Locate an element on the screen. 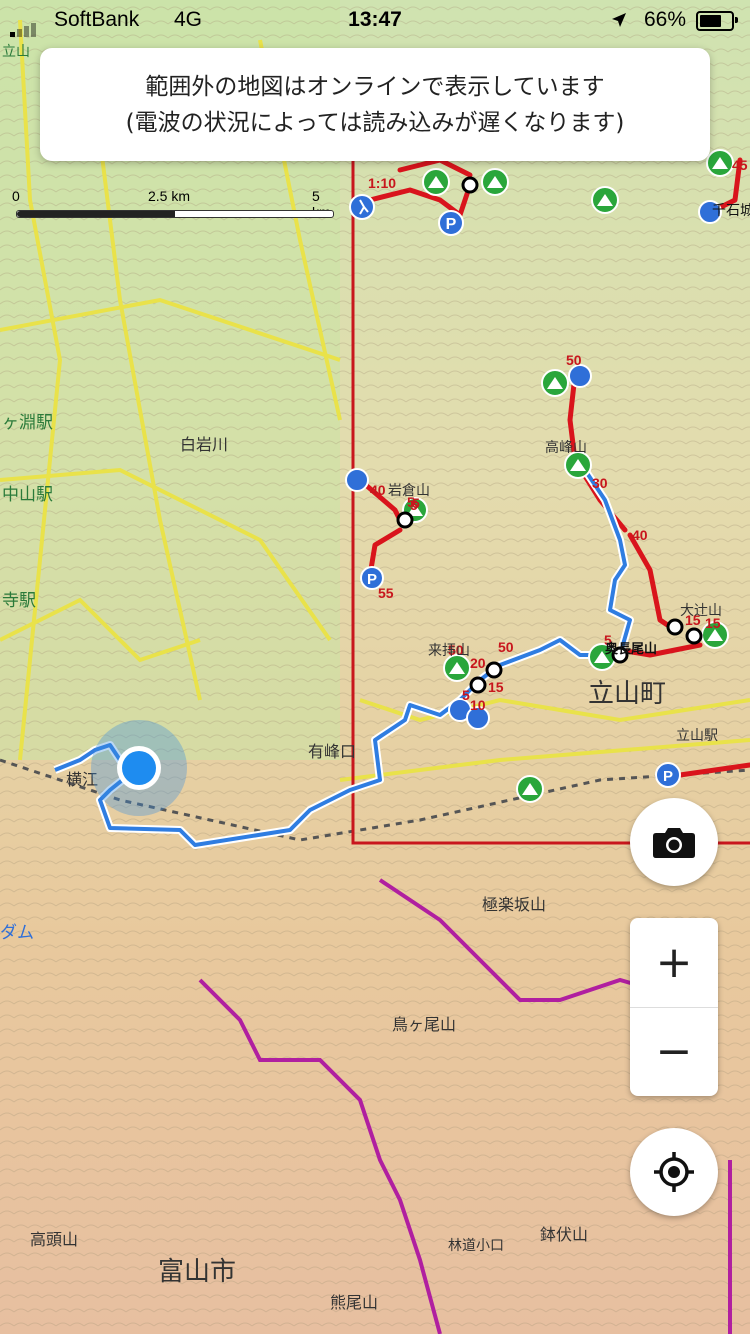 This screenshot has width=750, height=1334. locate-me-button is located at coordinates (674, 1172).